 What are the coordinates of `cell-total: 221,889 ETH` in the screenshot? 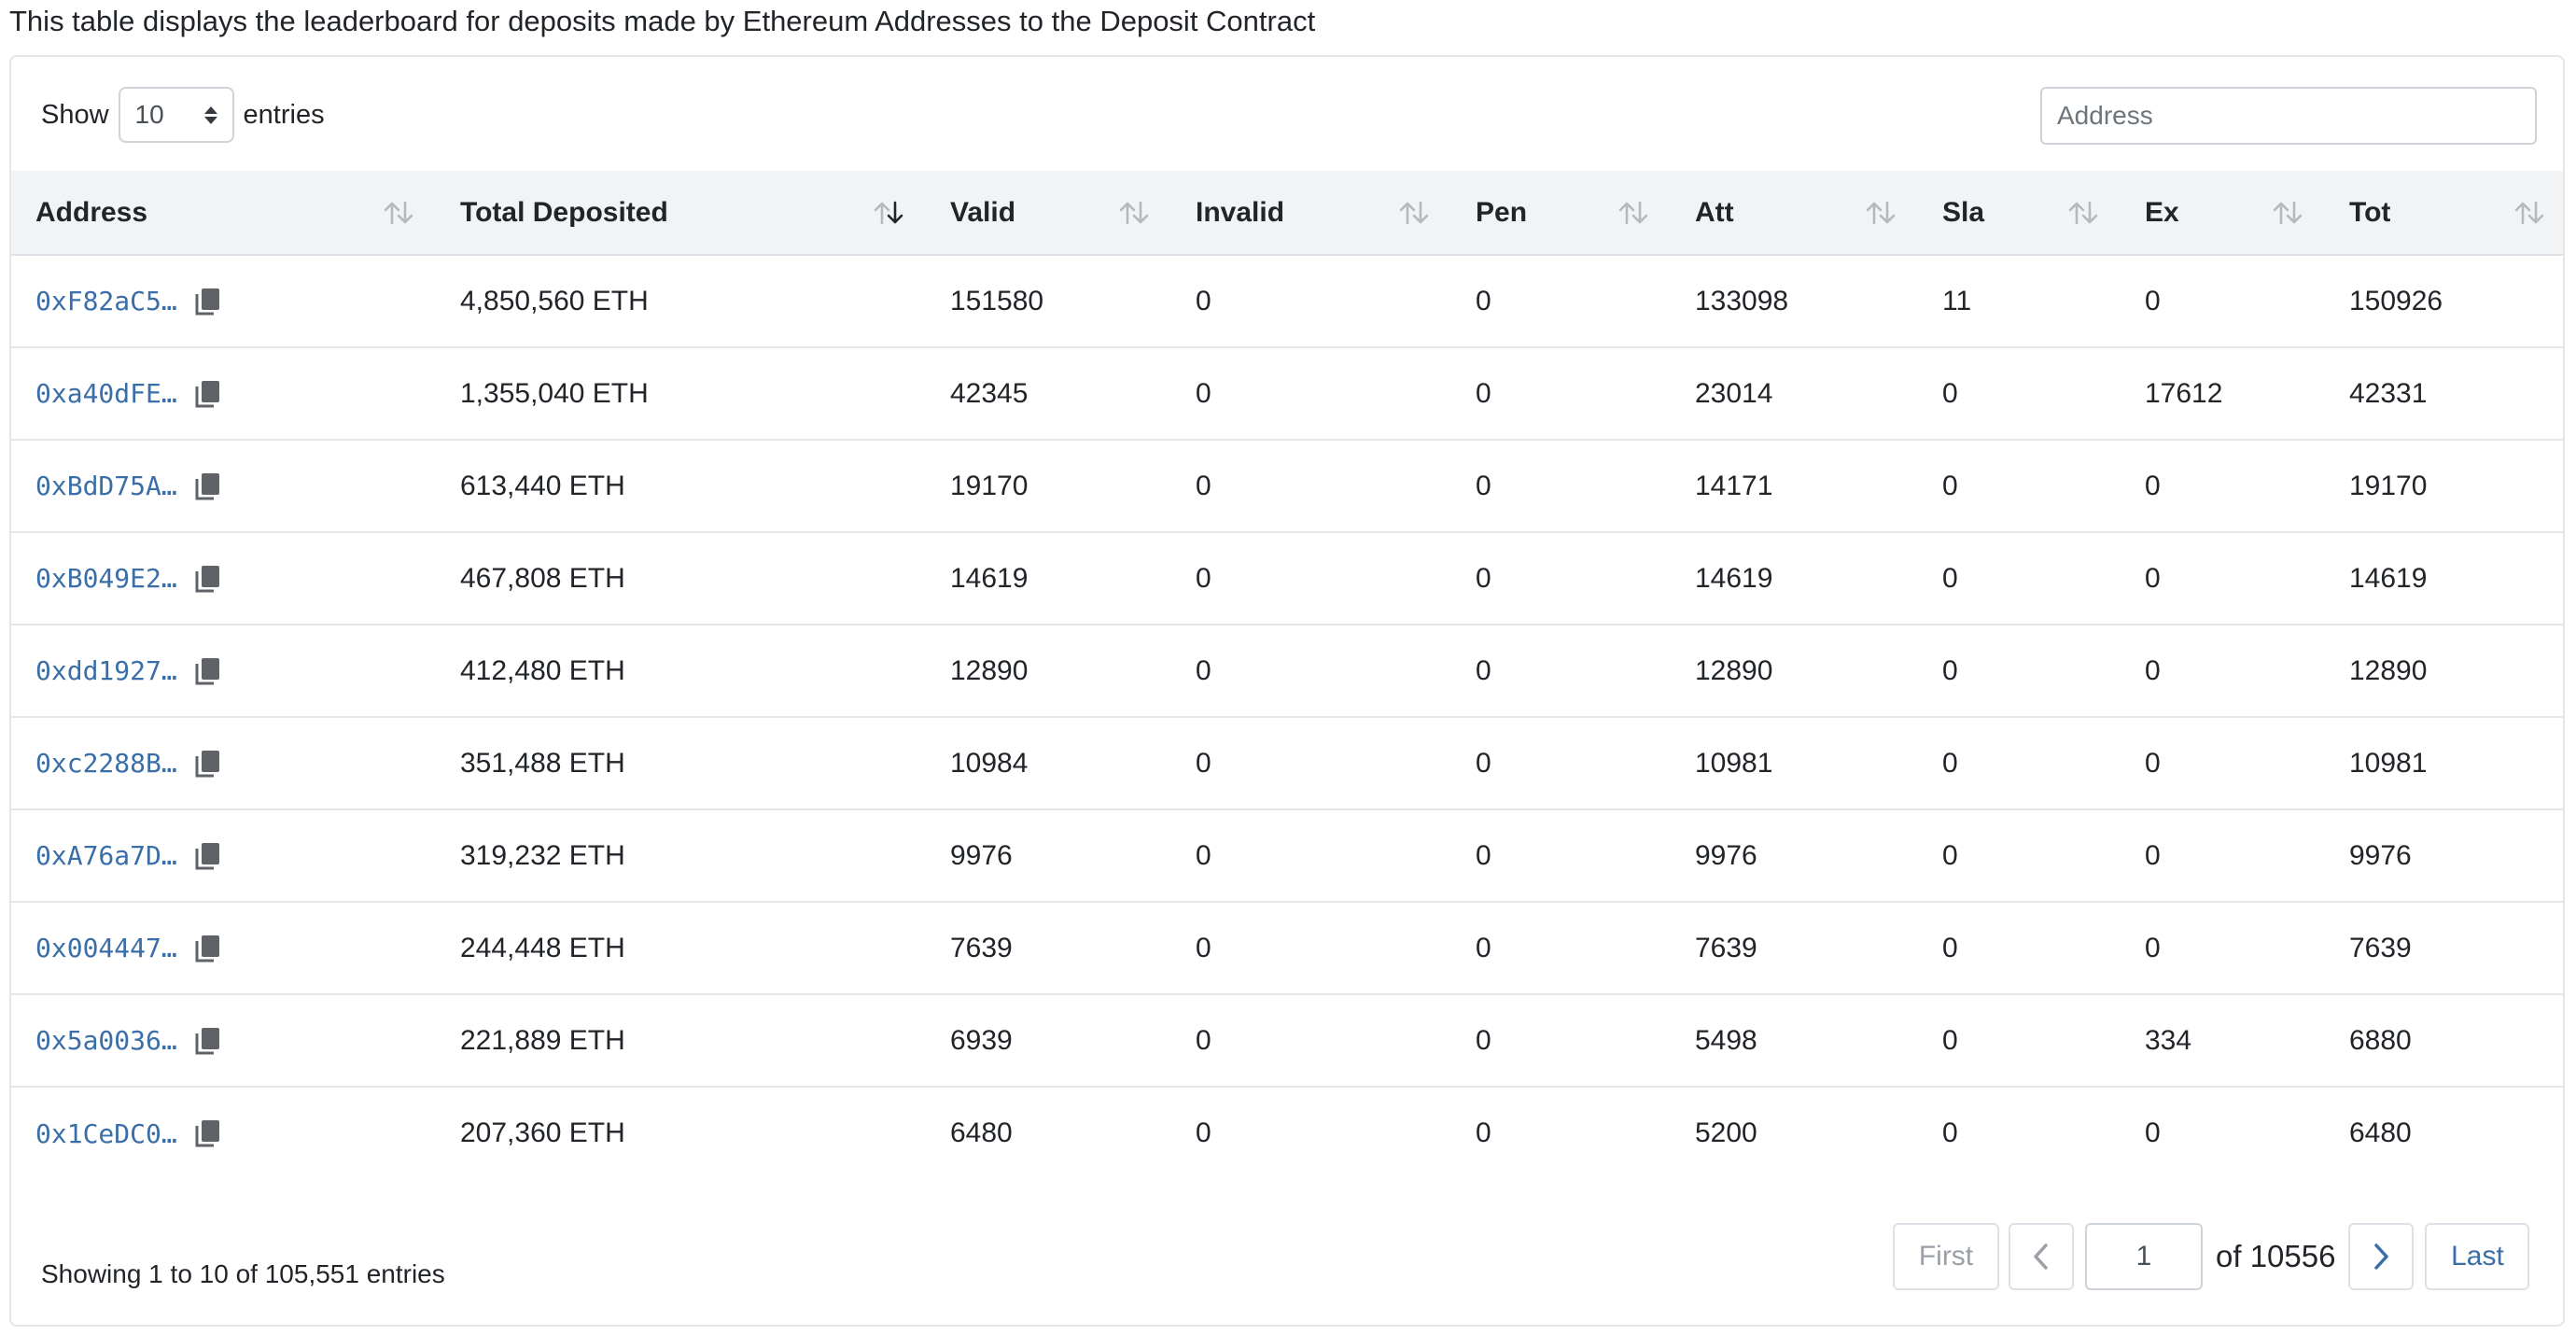 It's located at (542, 1040).